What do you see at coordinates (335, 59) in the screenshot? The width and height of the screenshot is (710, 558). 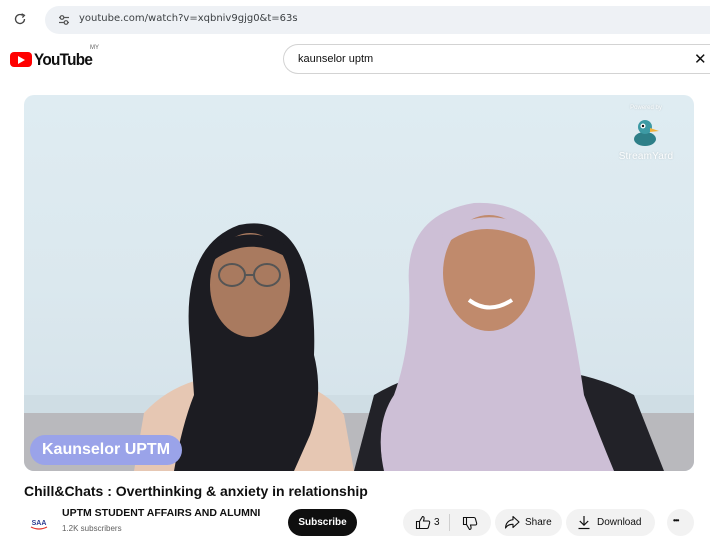 I see `search-query: kaunselor uptm` at bounding box center [335, 59].